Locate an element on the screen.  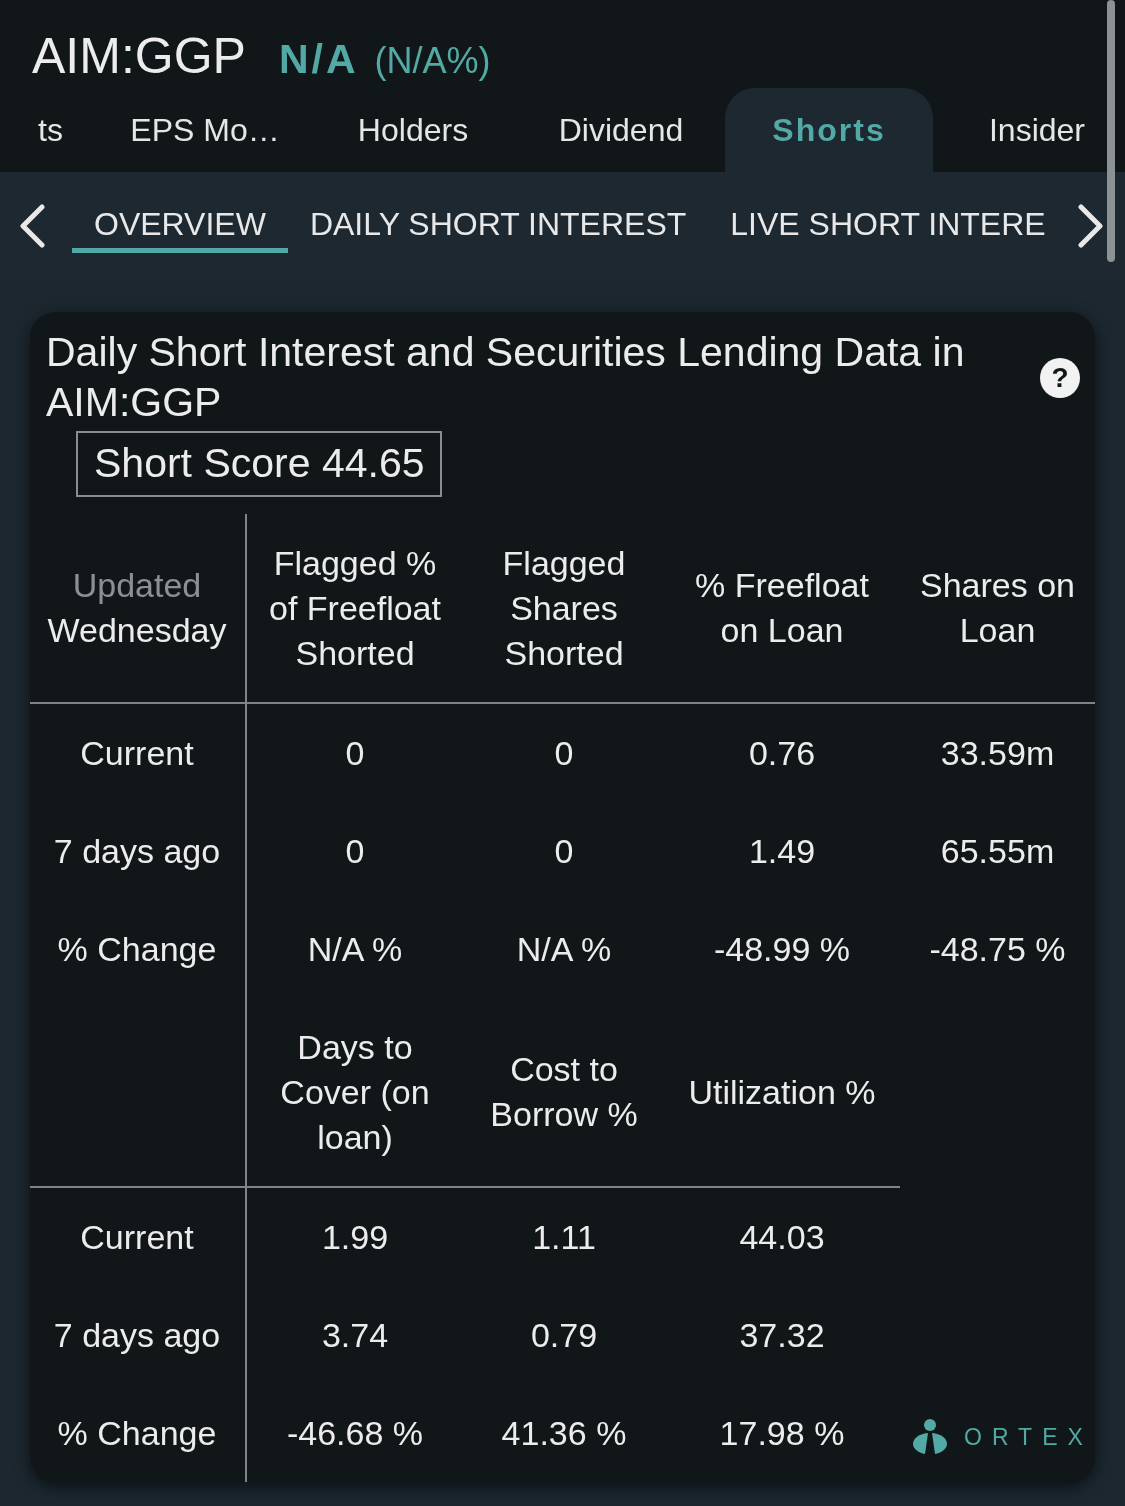
updated-label: Updated is located at coordinates (137, 585).